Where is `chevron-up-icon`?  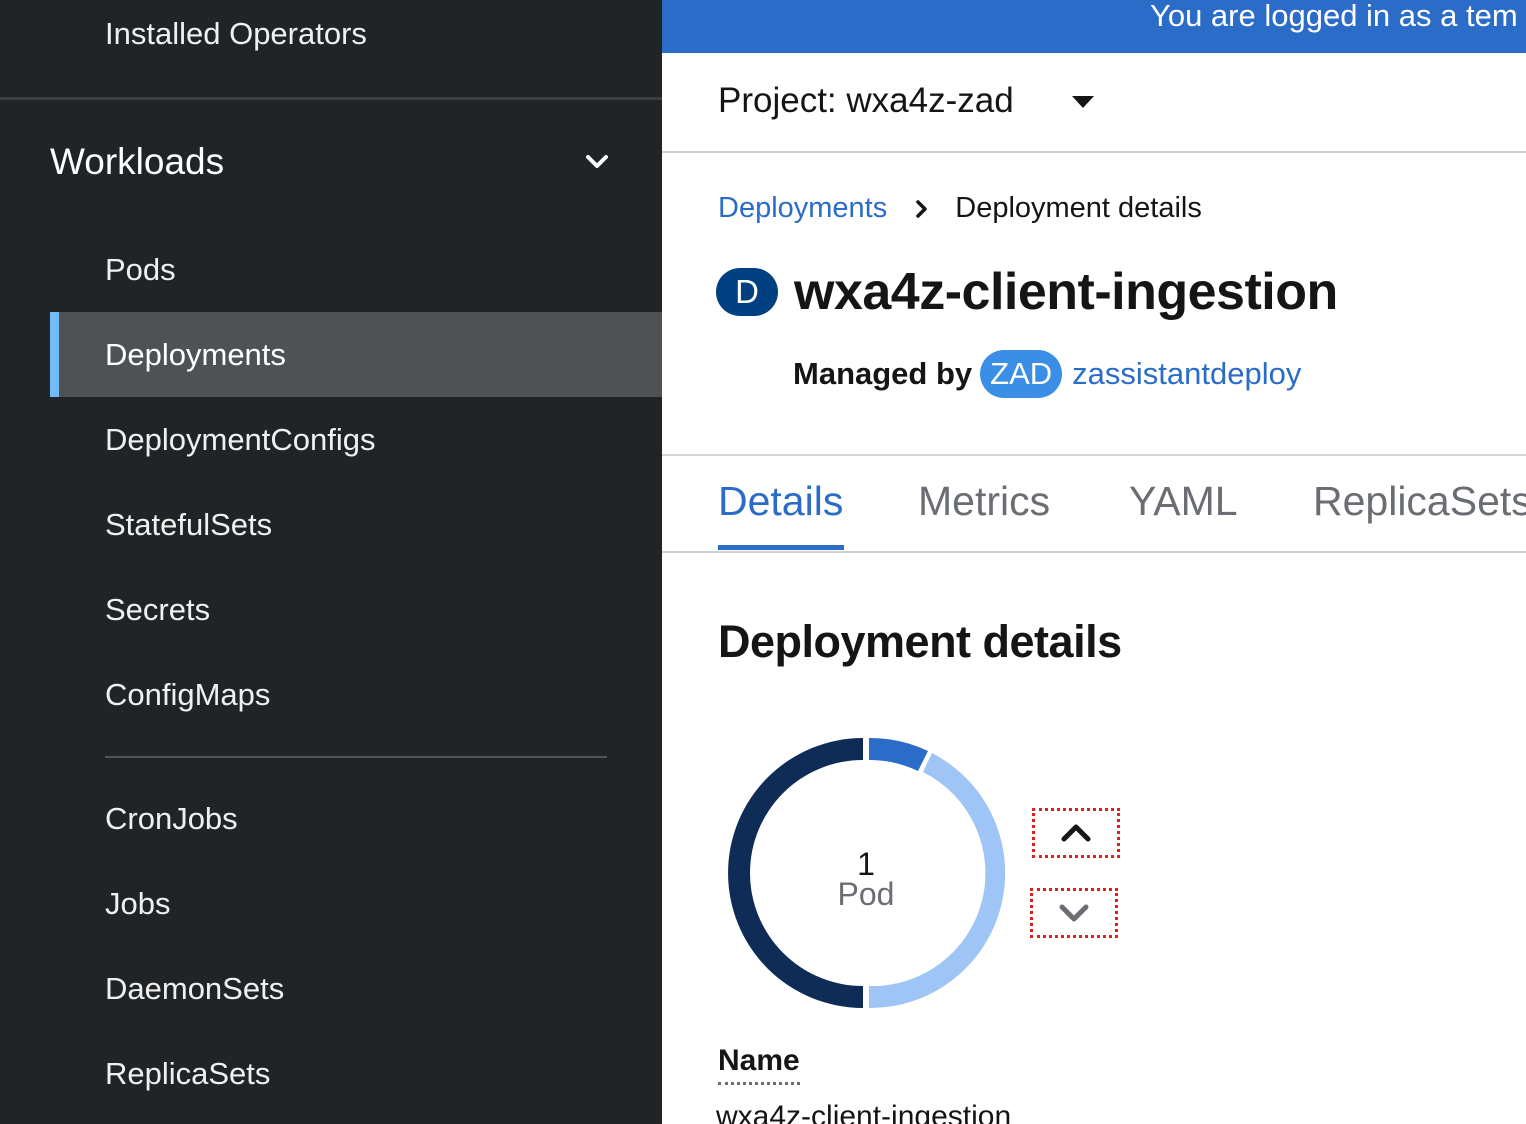
chevron-up-icon is located at coordinates (1076, 833).